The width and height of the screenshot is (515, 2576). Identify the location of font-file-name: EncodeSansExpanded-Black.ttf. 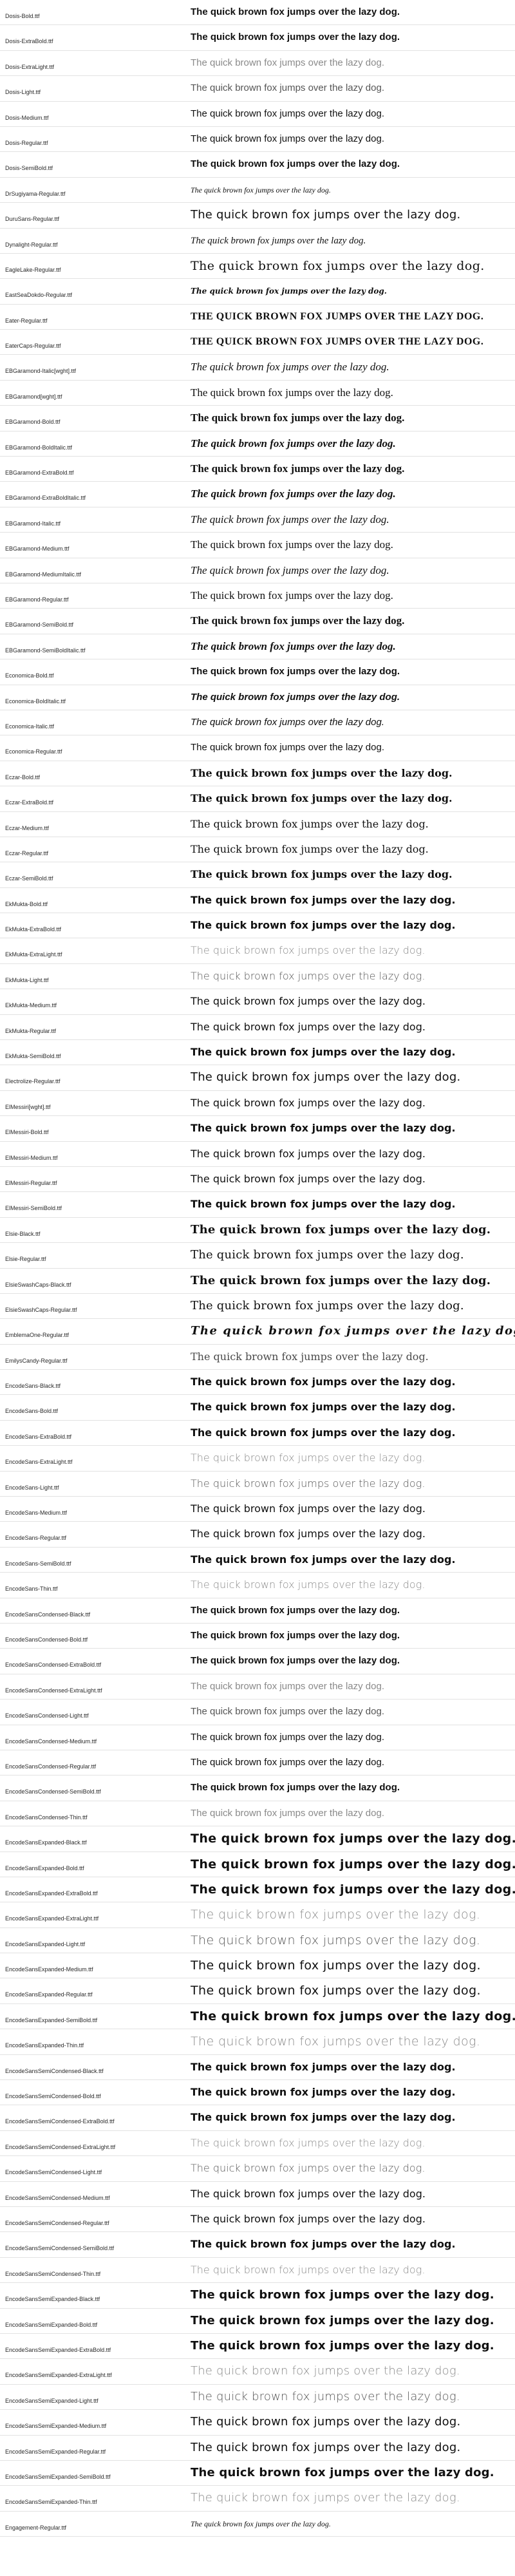
(46, 1843).